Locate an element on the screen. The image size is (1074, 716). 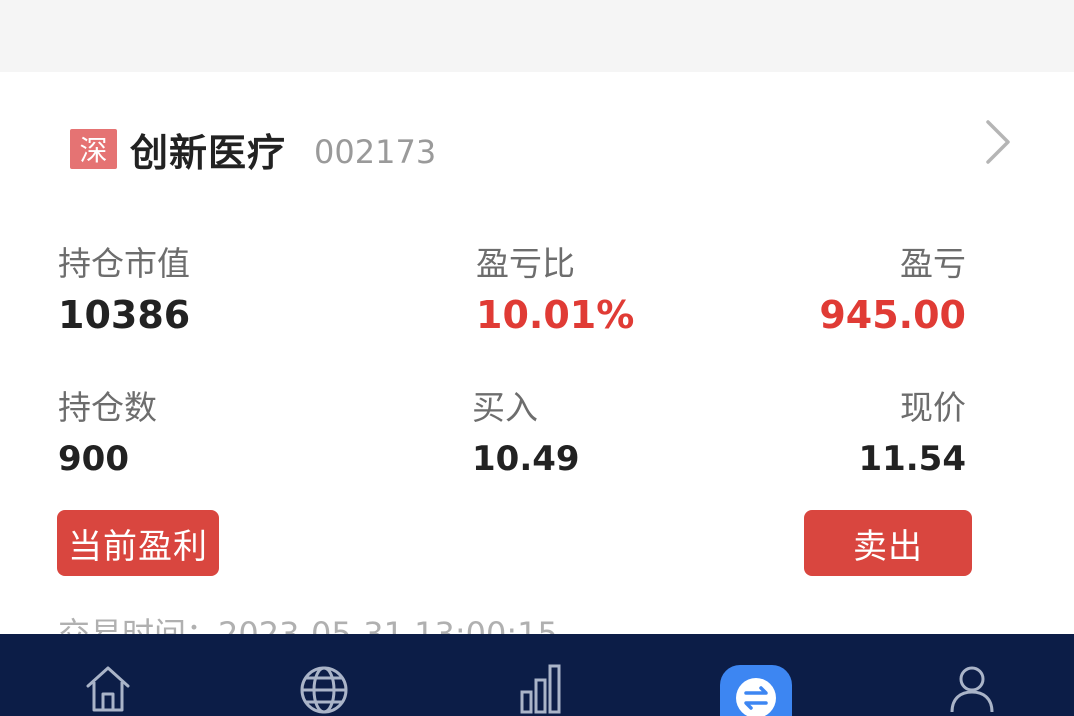
nav-trade is located at coordinates (756, 694).